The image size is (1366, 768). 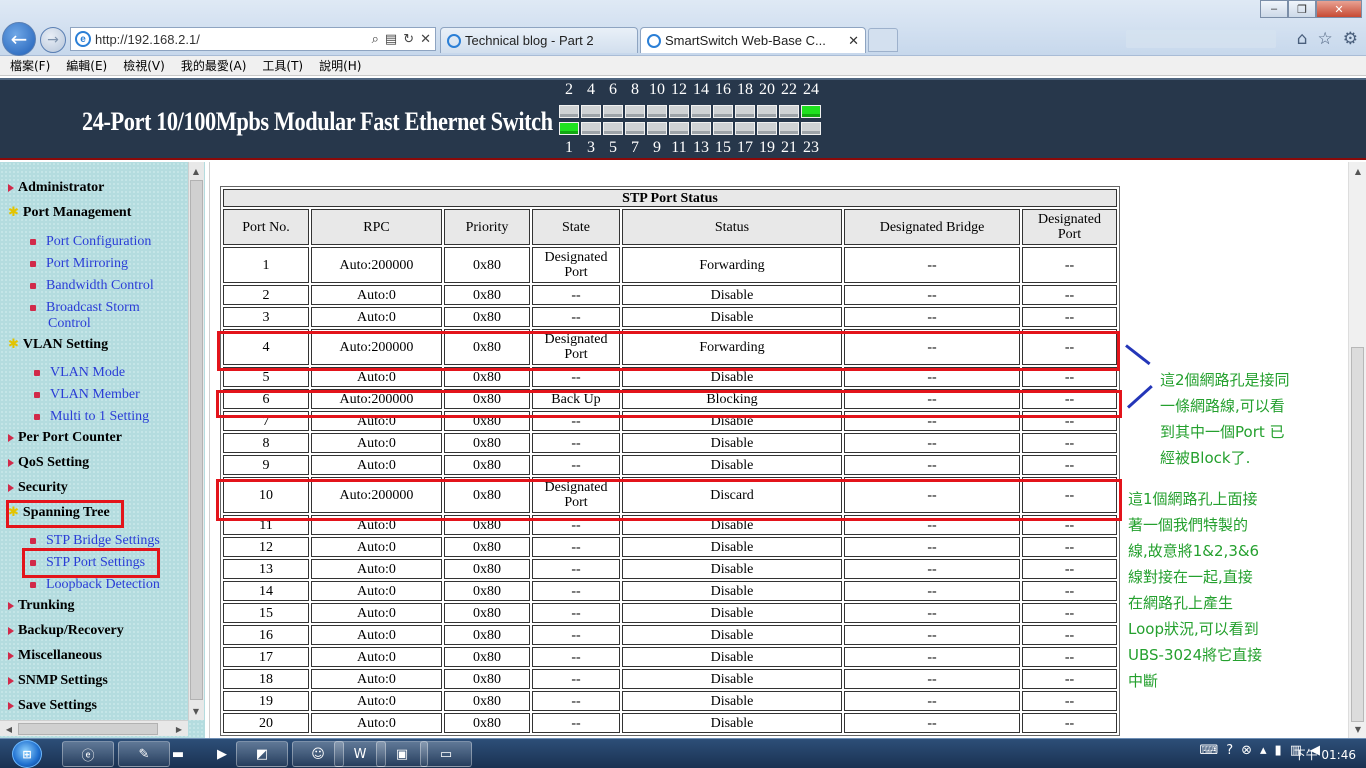 What do you see at coordinates (95, 541) in the screenshot?
I see `nav-stp-bridge-settings: STP Bridge Settings` at bounding box center [95, 541].